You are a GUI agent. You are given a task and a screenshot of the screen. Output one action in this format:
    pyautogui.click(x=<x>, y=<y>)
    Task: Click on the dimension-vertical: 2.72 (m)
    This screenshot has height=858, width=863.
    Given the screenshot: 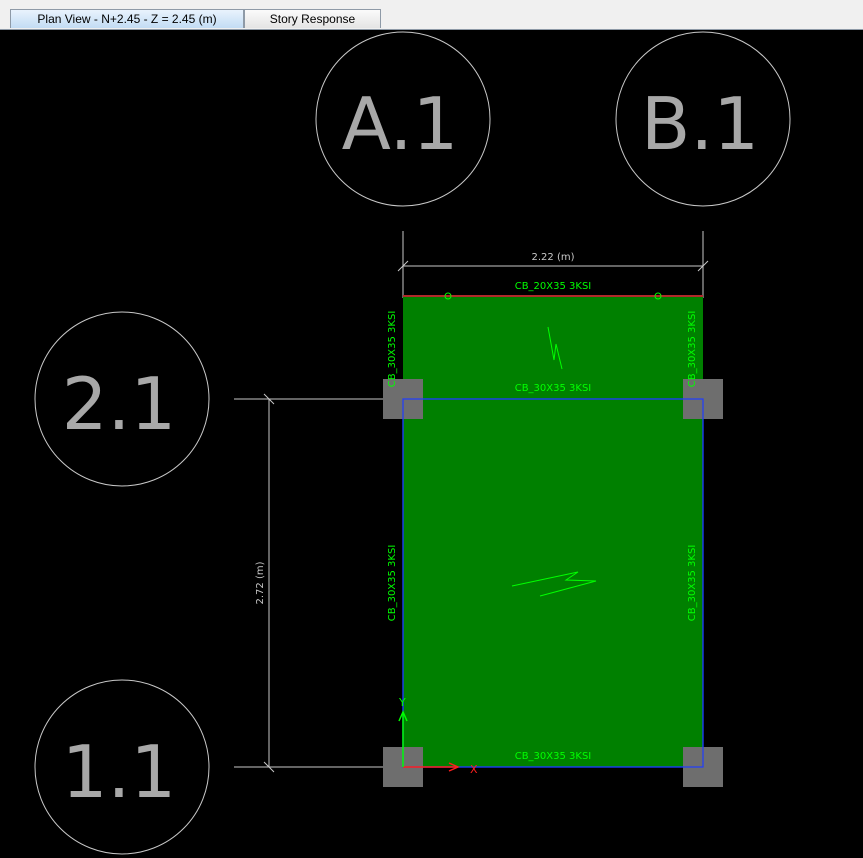 What is the action you would take?
    pyautogui.click(x=265, y=583)
    